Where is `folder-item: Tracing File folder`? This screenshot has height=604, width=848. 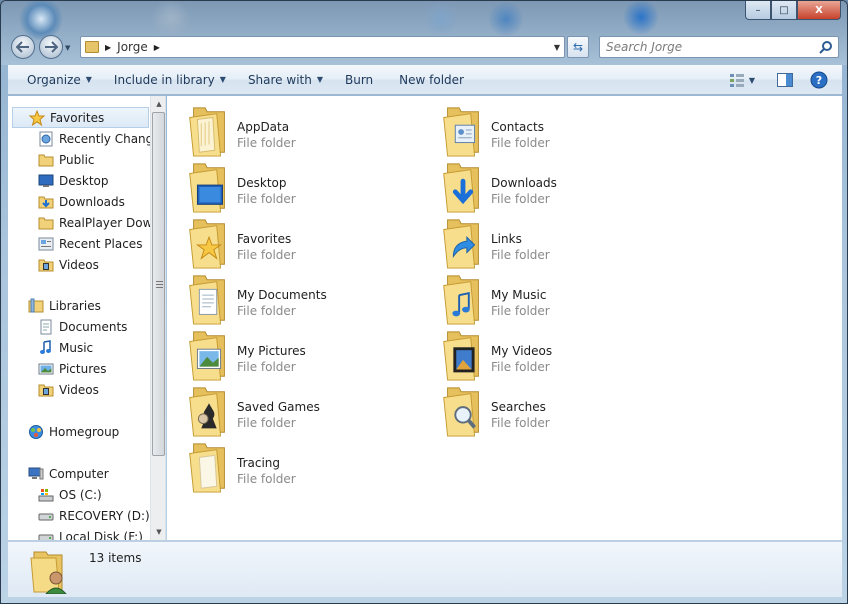 folder-item: Tracing File folder is located at coordinates (287, 467).